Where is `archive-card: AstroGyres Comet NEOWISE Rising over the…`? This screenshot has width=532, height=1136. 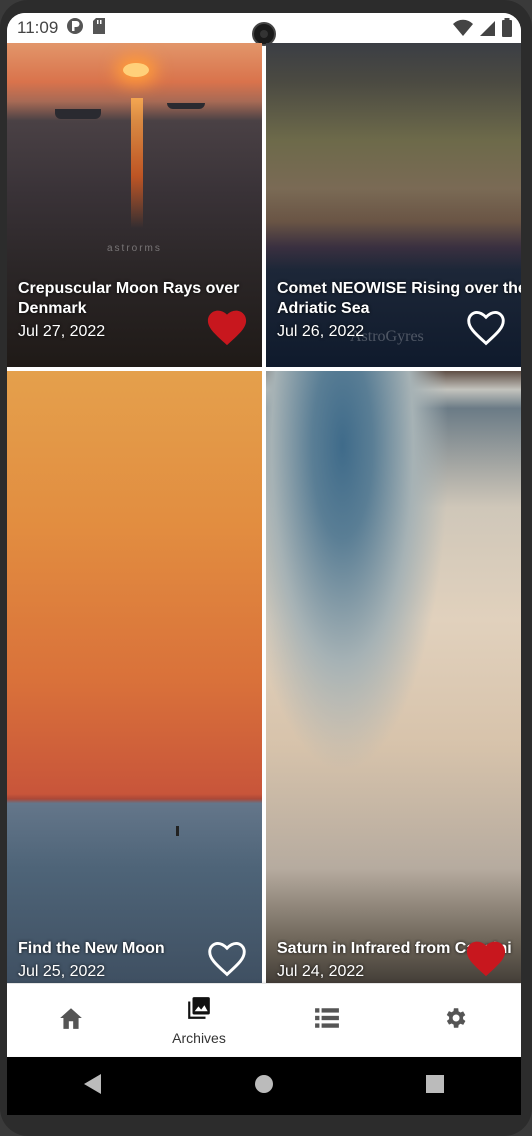
archive-card: AstroGyres Comet NEOWISE Rising over the… is located at coordinates (393, 205).